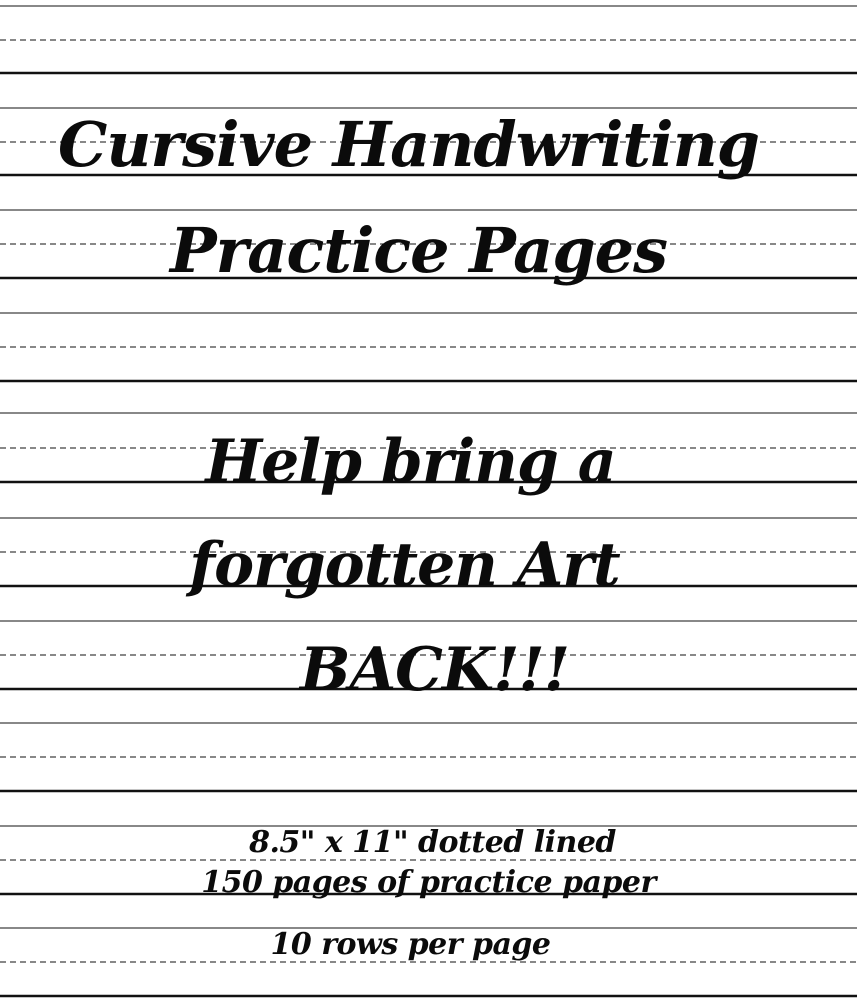 This screenshot has width=857, height=1000. I want to click on title-line-1: Cursive Handwriting, so click(409, 144).